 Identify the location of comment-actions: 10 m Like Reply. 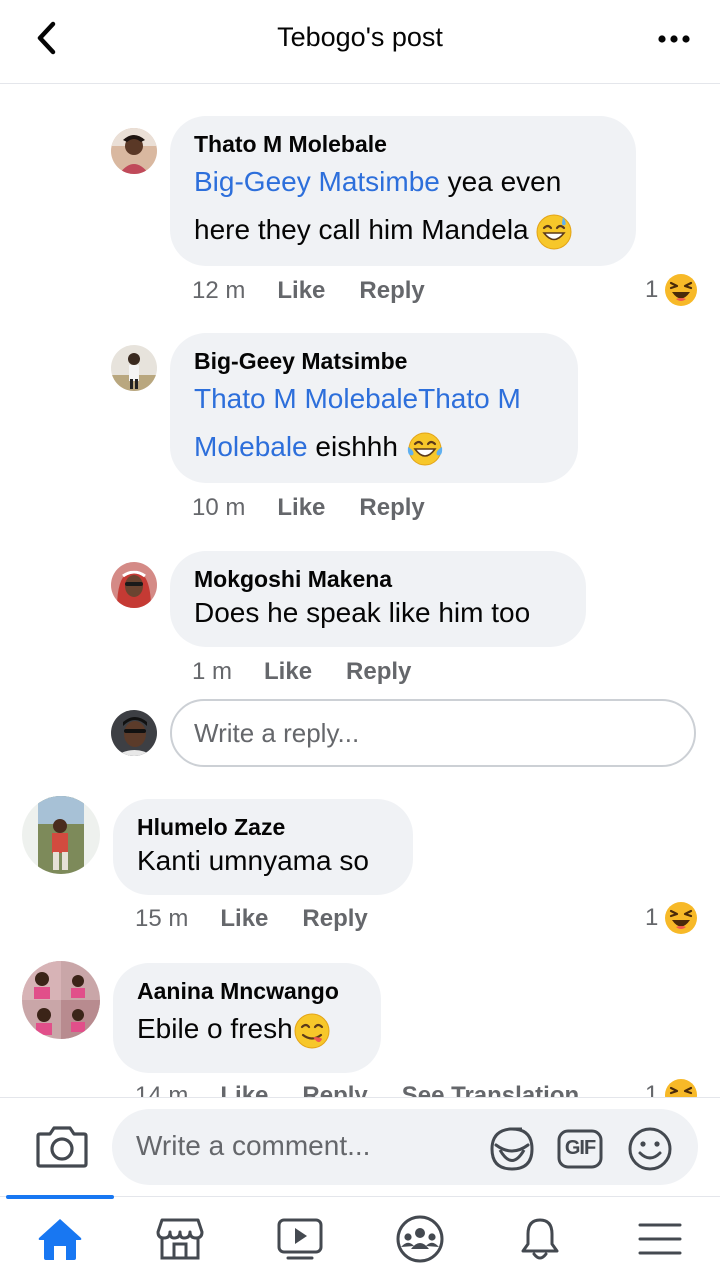
(325, 508).